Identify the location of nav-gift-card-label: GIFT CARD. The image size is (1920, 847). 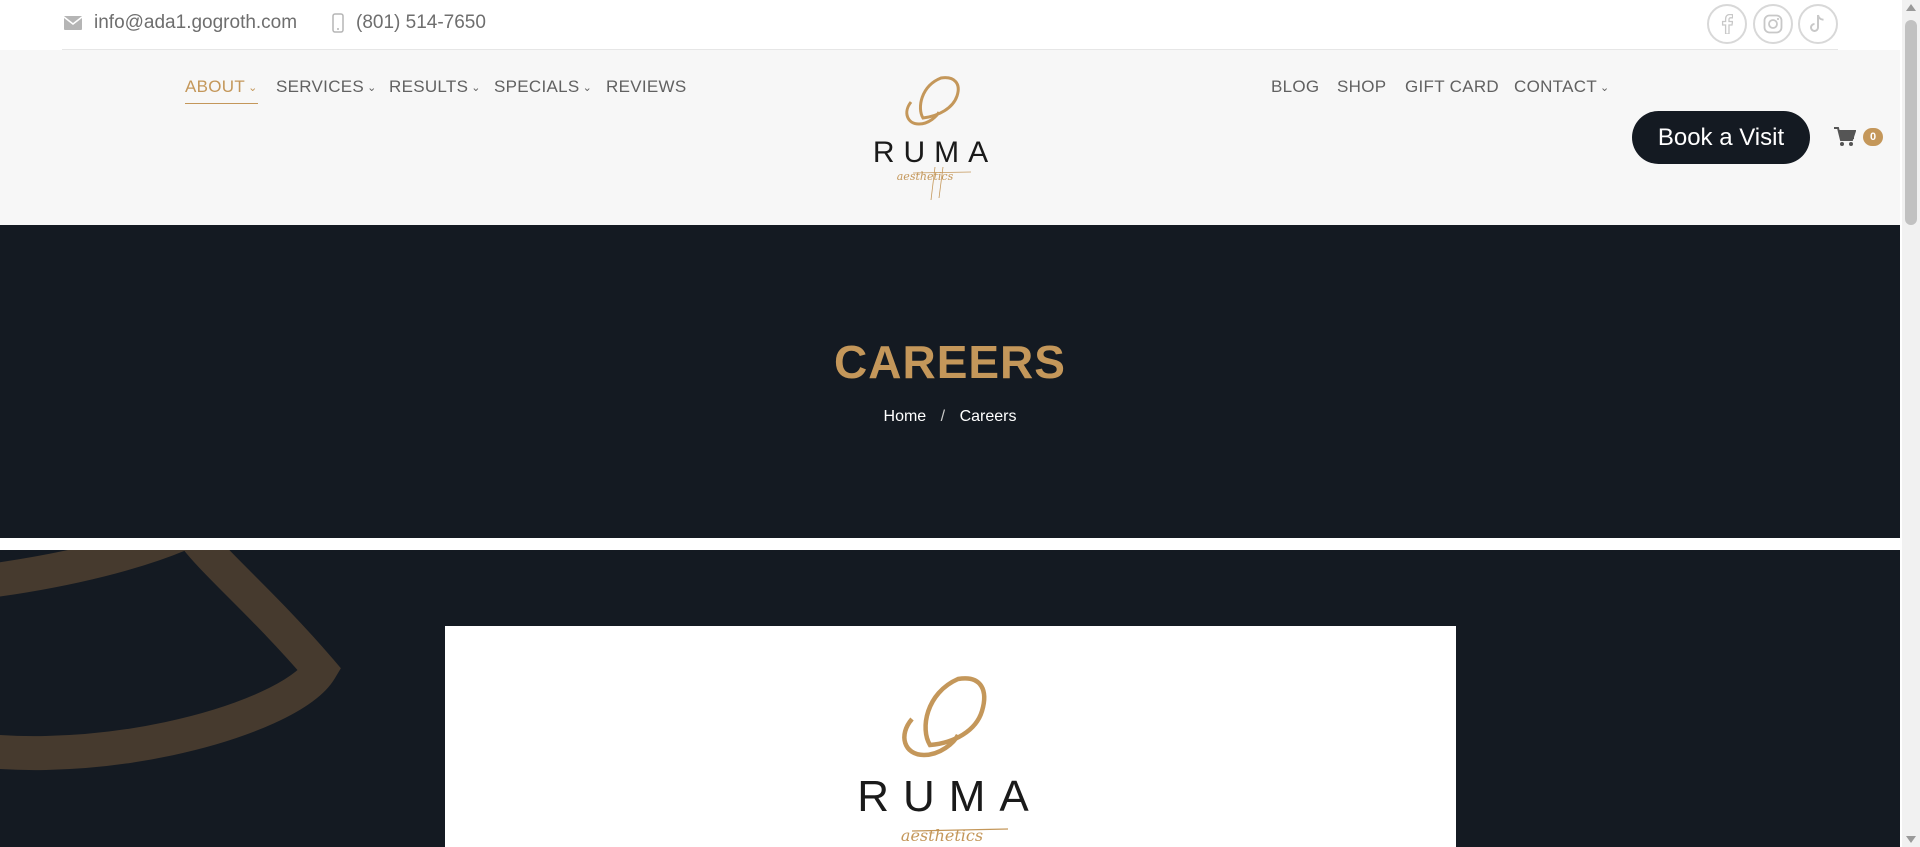
(1452, 86).